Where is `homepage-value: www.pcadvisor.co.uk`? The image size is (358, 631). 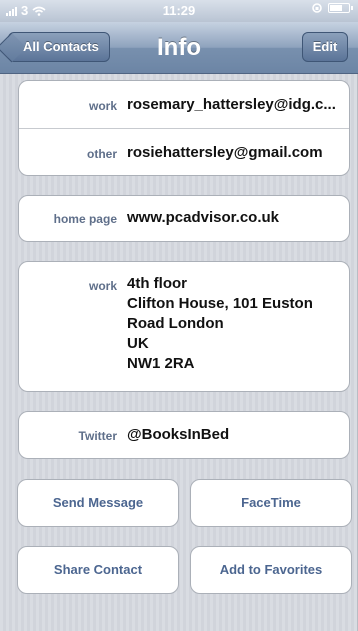 homepage-value: www.pcadvisor.co.uk is located at coordinates (203, 217).